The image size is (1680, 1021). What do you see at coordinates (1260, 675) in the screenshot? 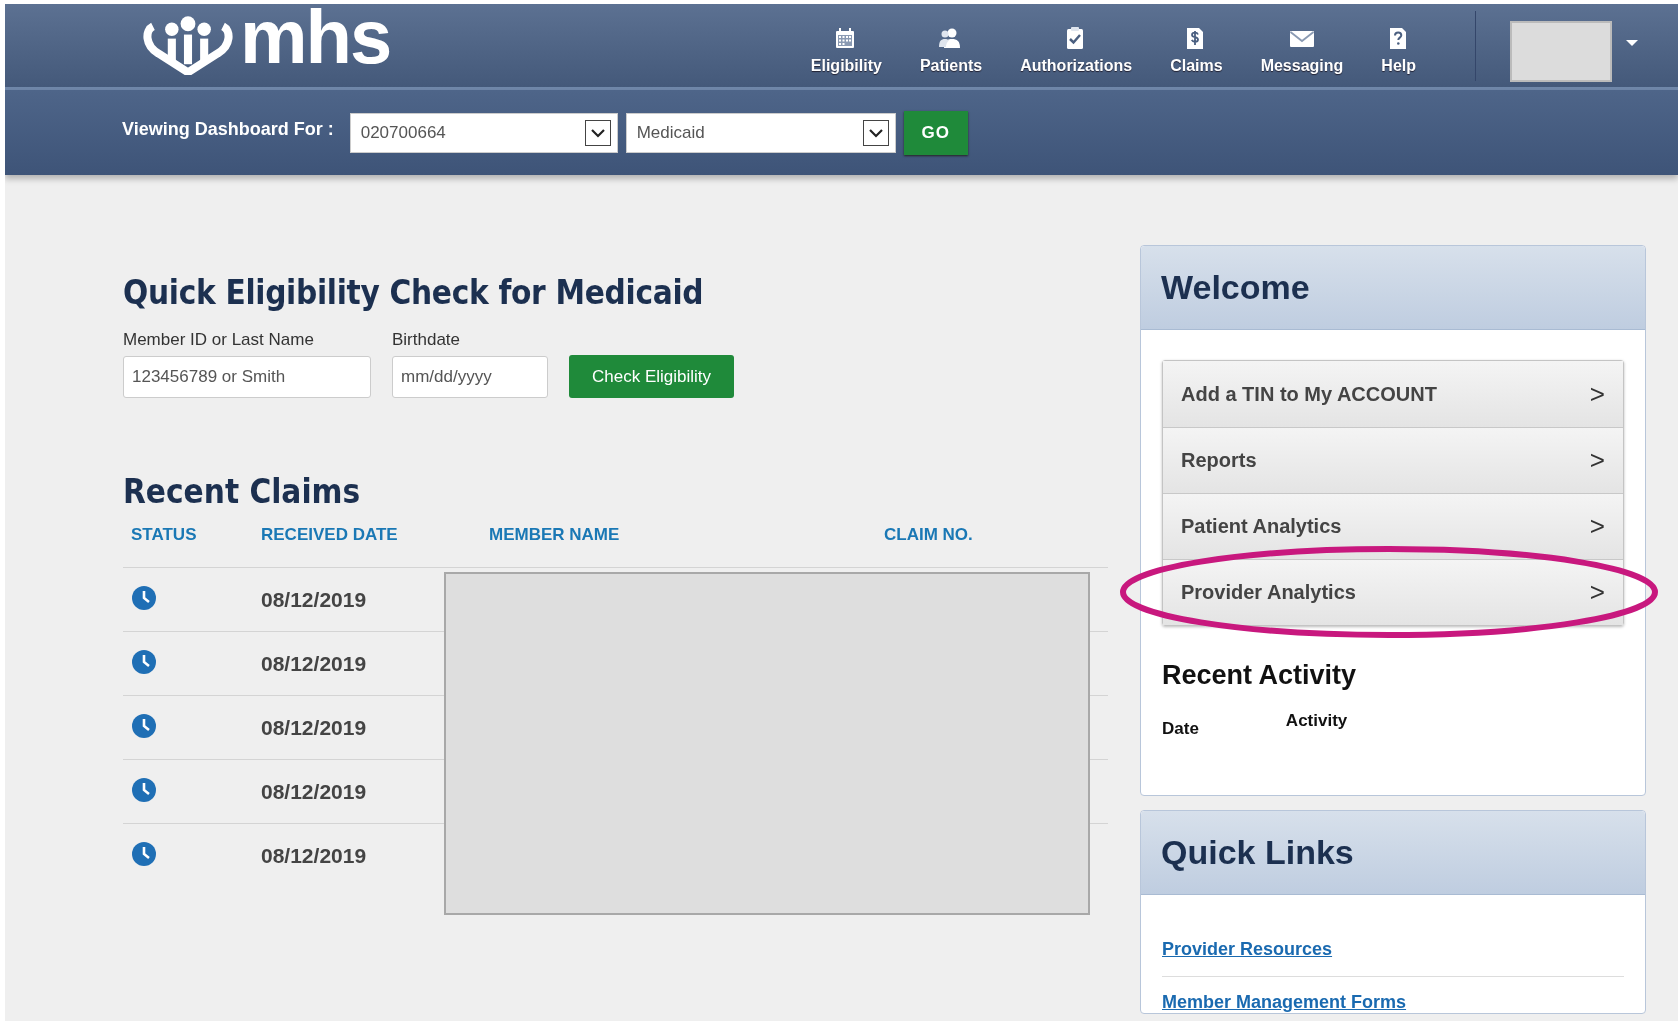
I see `subsection-title: Recent Activity` at bounding box center [1260, 675].